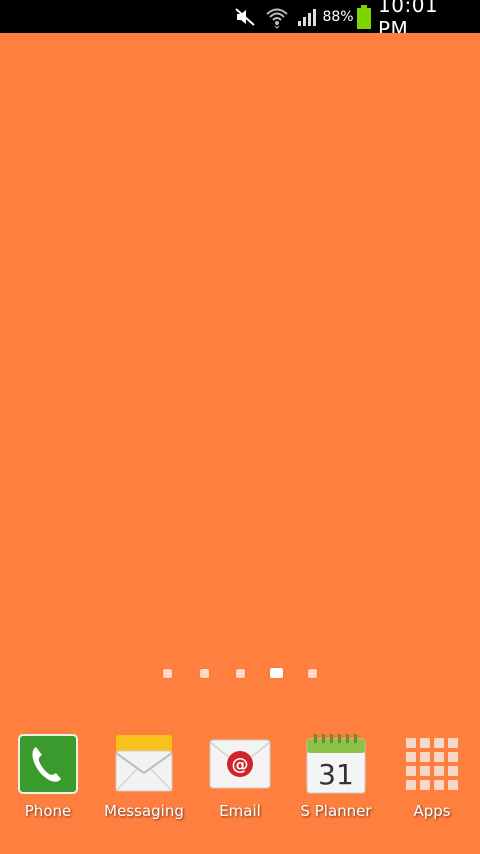 The image size is (480, 854). Describe the element at coordinates (408, 20) in the screenshot. I see `status-clock: 10:01 PM` at that location.